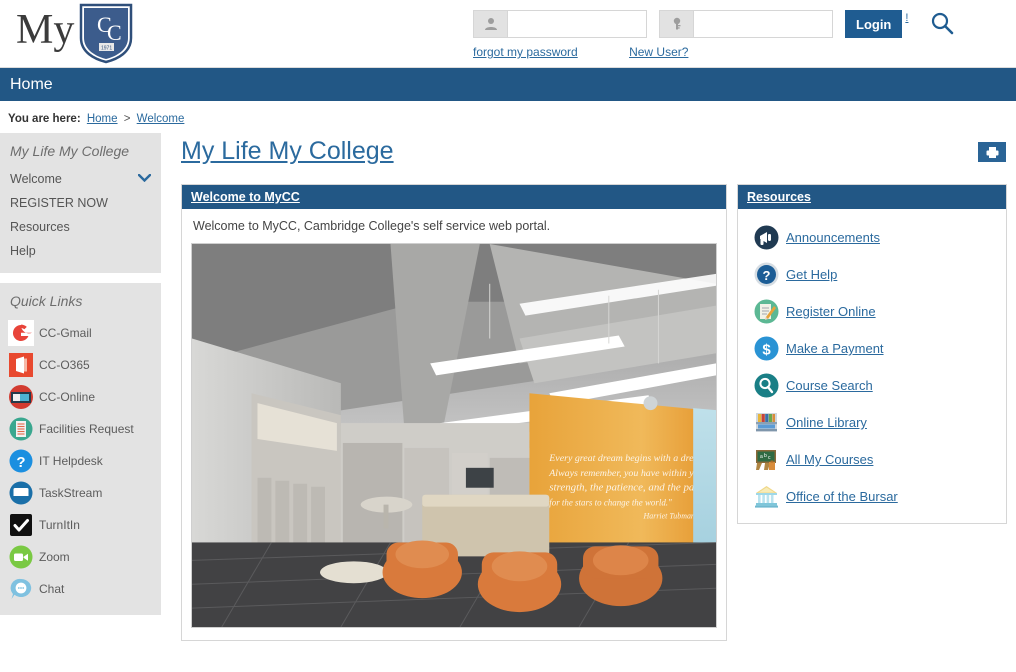 This screenshot has height=672, width=1016. Describe the element at coordinates (287, 151) in the screenshot. I see `page-title: My Life My College` at that location.